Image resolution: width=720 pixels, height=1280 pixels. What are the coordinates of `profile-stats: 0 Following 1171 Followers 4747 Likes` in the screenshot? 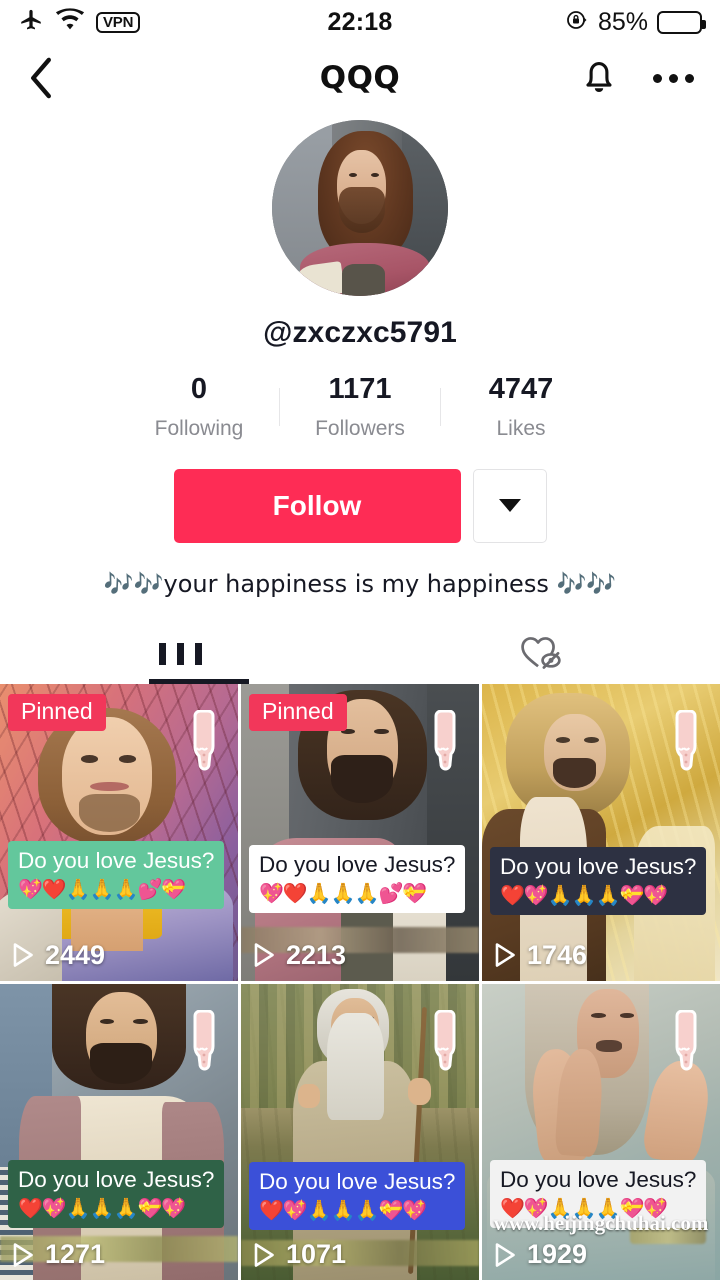 It's located at (360, 407).